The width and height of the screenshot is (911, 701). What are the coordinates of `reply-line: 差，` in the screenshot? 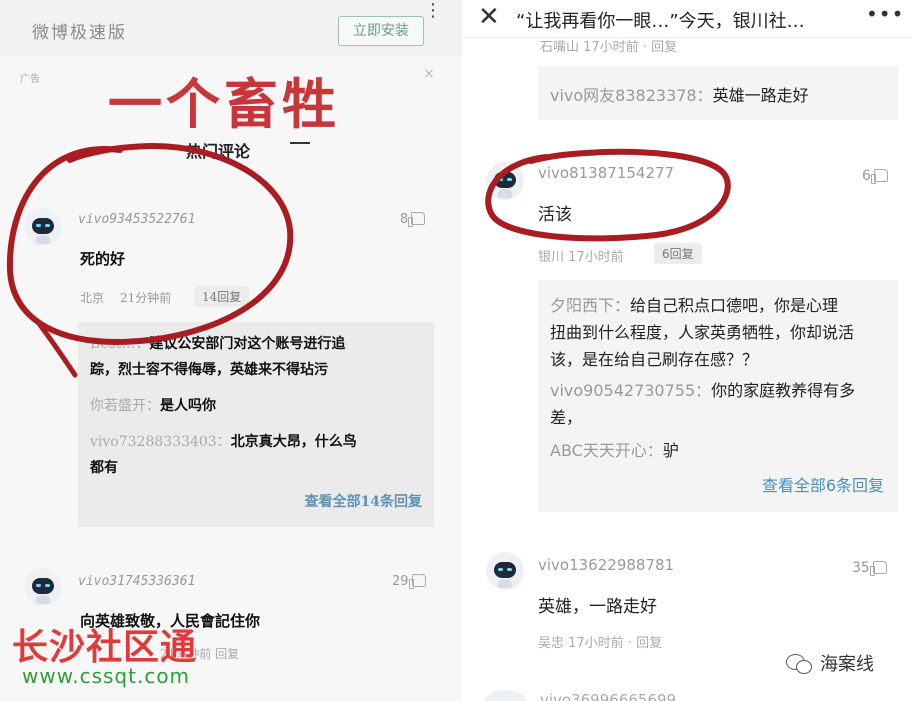 It's located at (720, 417).